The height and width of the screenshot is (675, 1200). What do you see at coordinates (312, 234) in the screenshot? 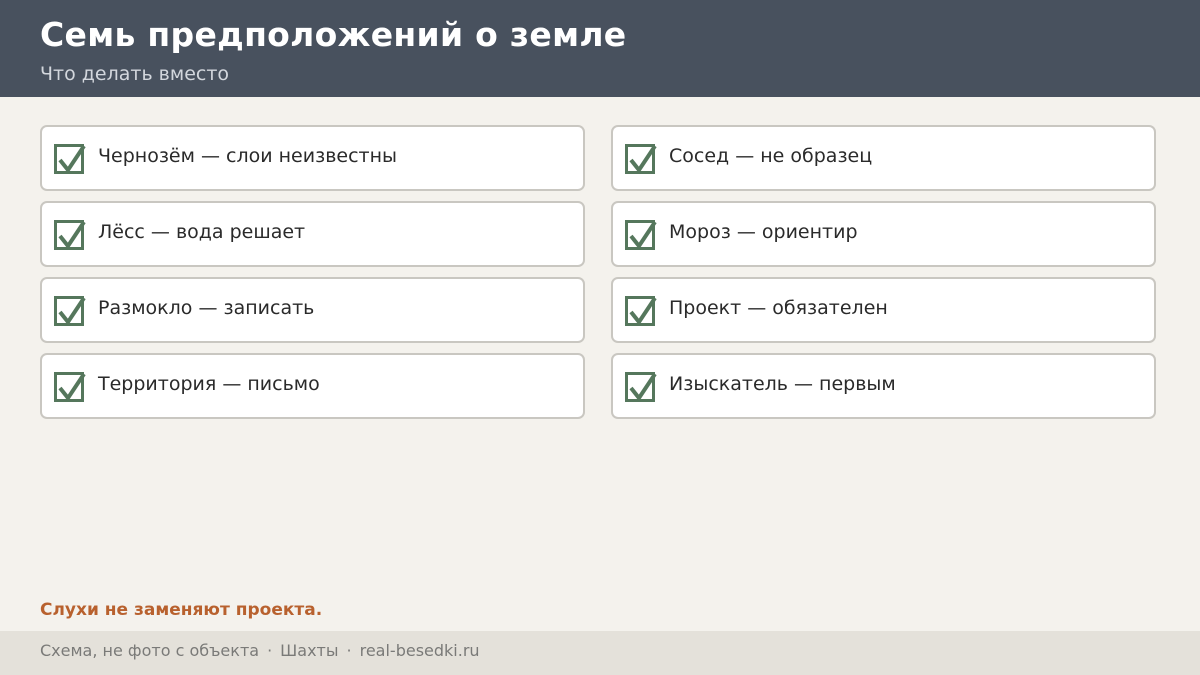
I see `checklist-item: Лёсс — вода решает` at bounding box center [312, 234].